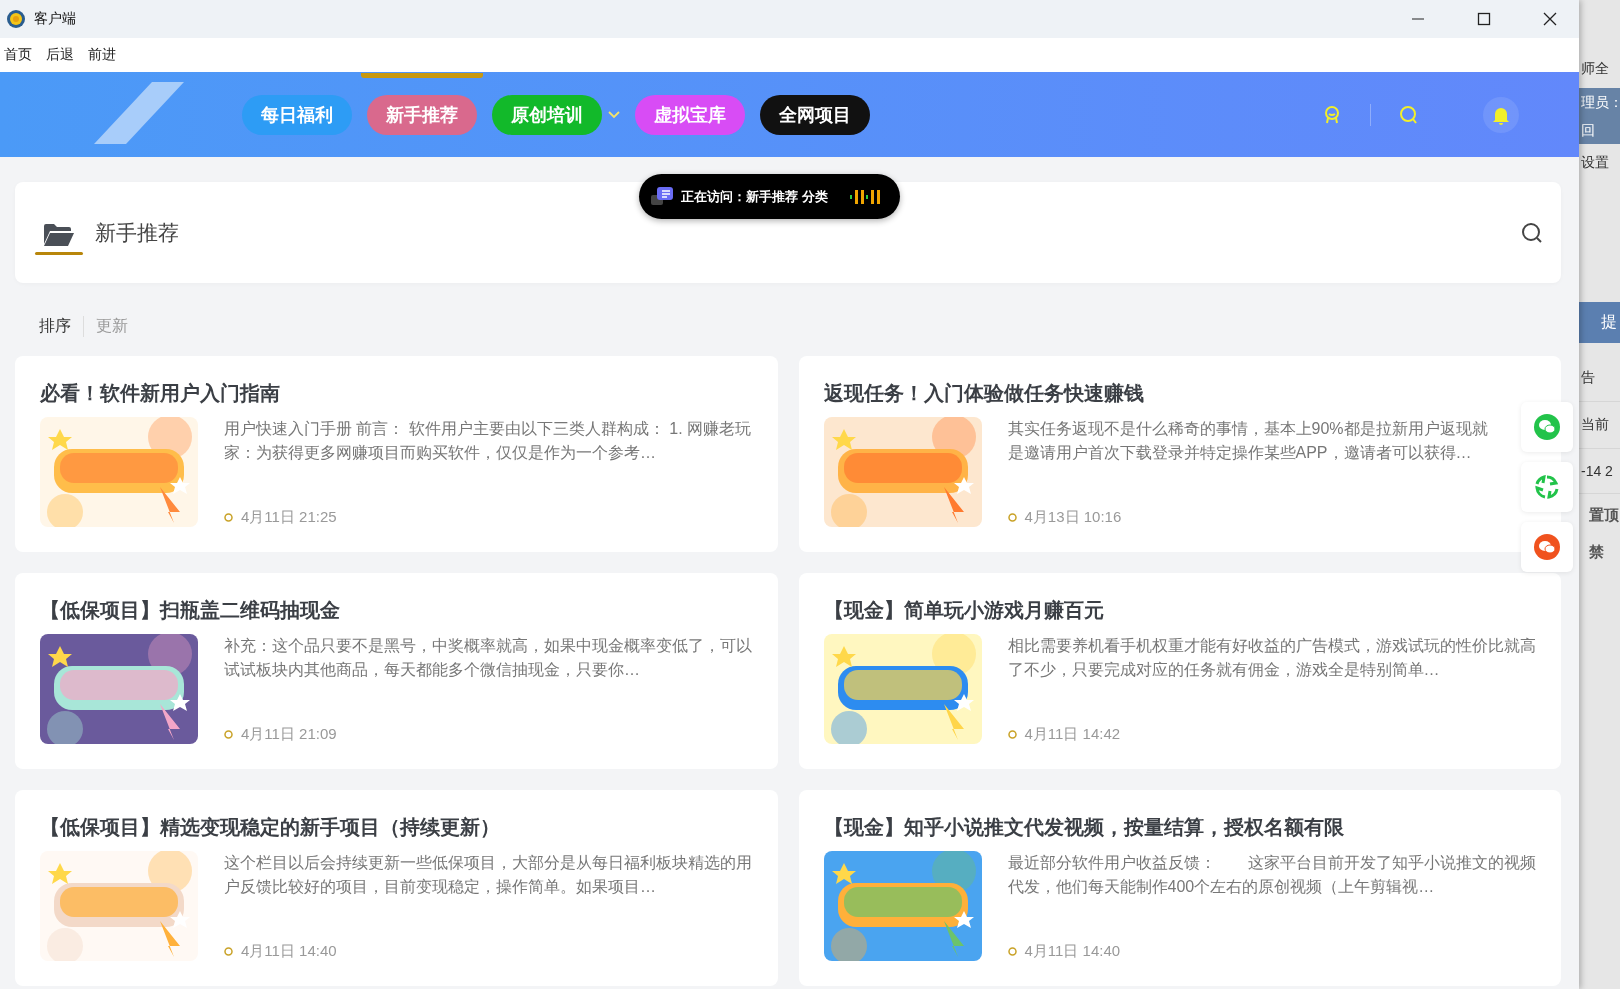 This screenshot has height=989, width=1620. Describe the element at coordinates (984, 393) in the screenshot. I see `post-title: 返现任务！入门体验做任务快速赚钱` at that location.